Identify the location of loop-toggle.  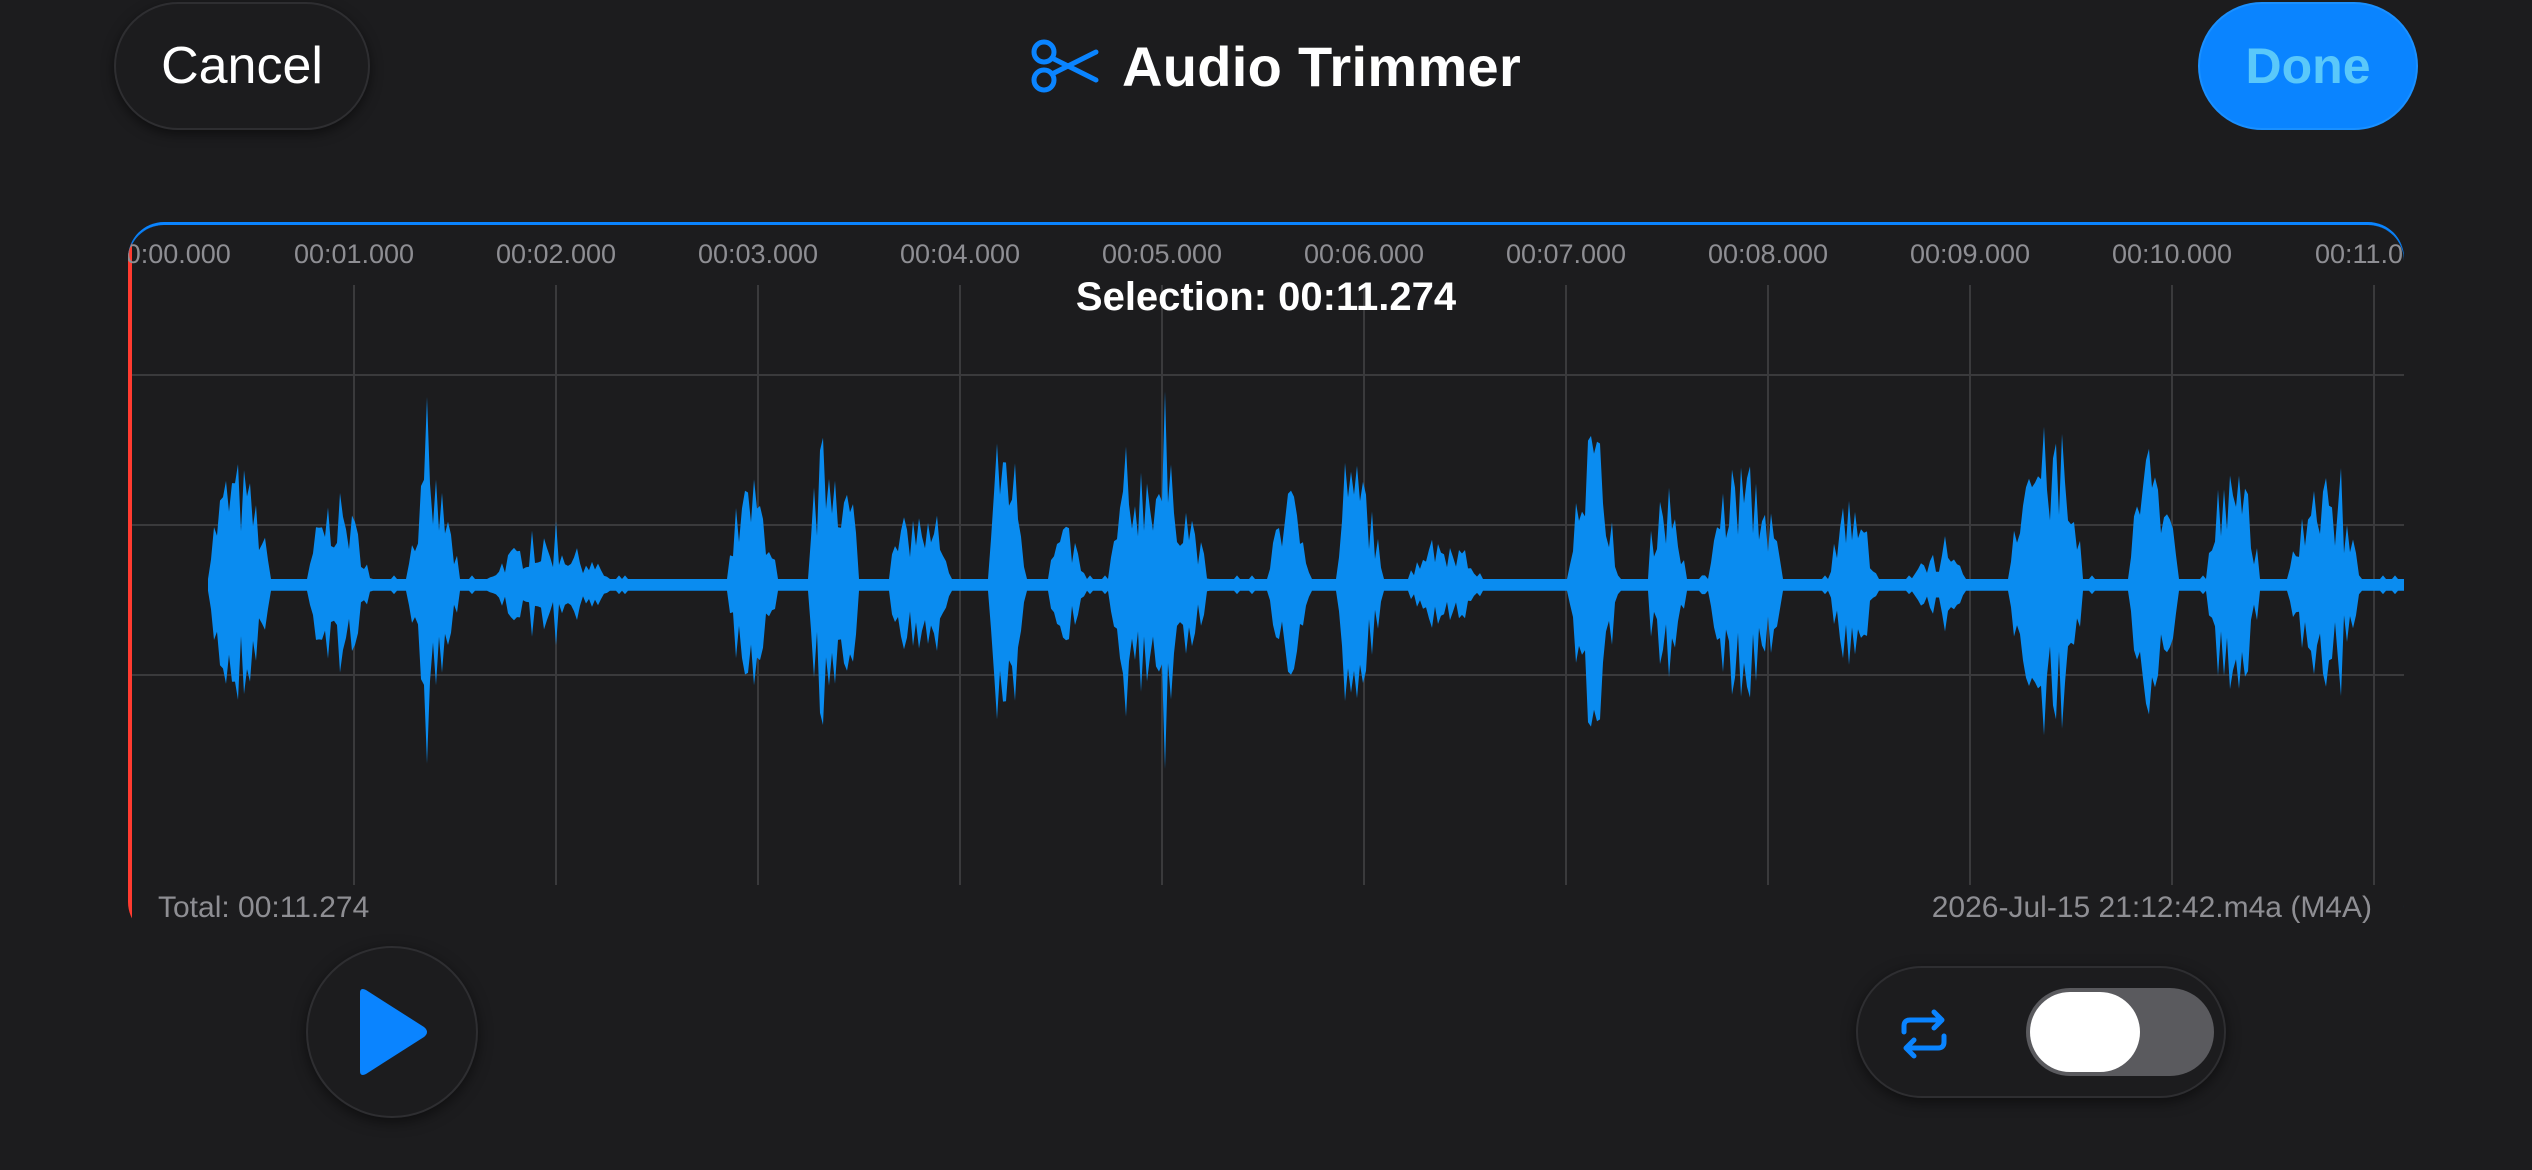
(2120, 1032).